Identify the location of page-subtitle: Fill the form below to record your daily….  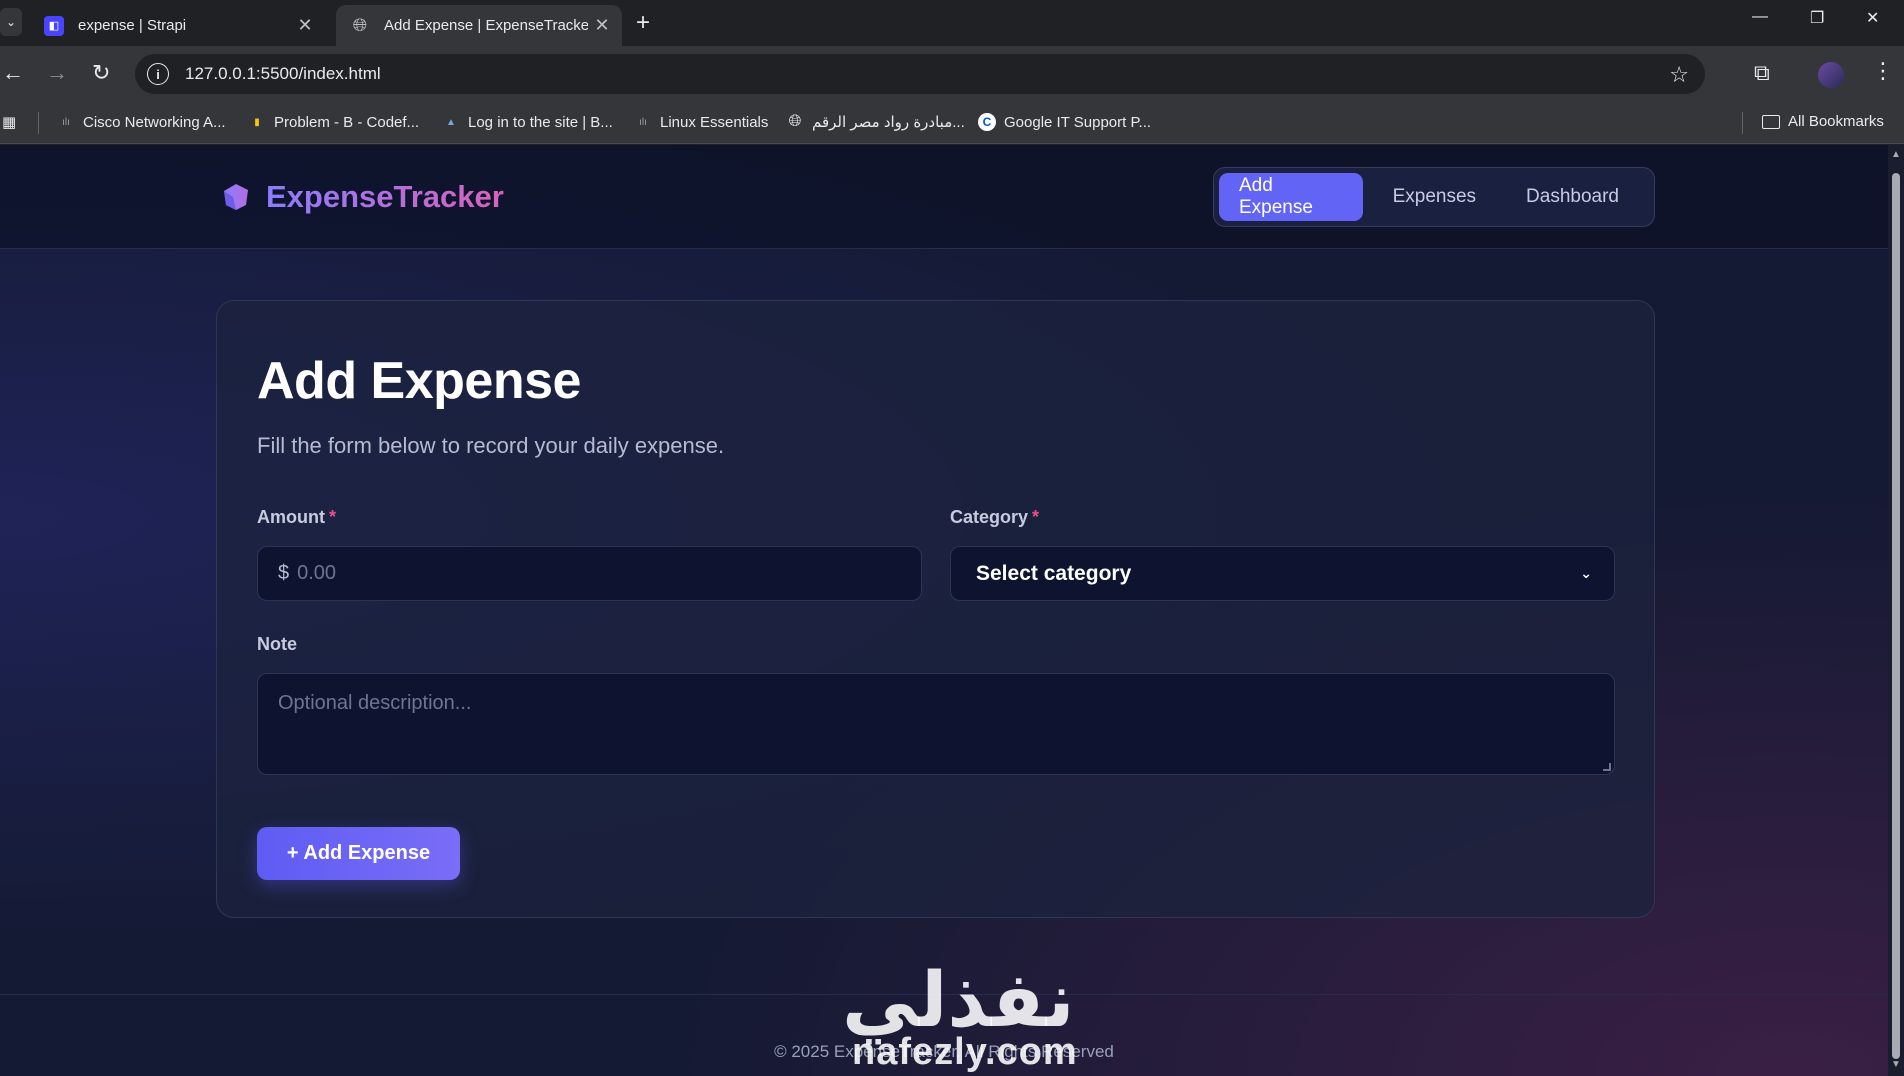
(491, 445).